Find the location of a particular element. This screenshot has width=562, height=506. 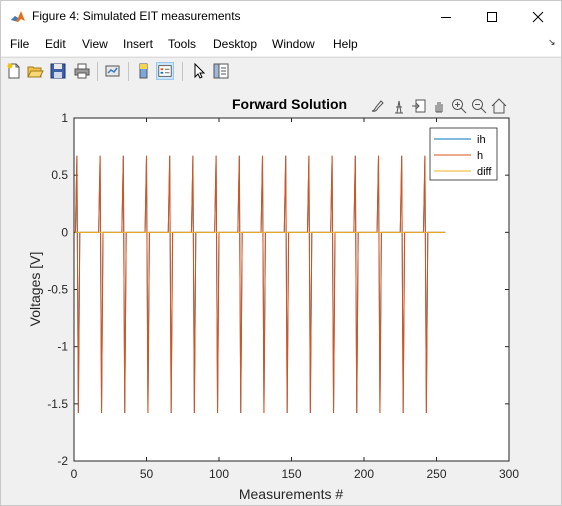

y-axis-label: Voltages [V] is located at coordinates (35, 289).